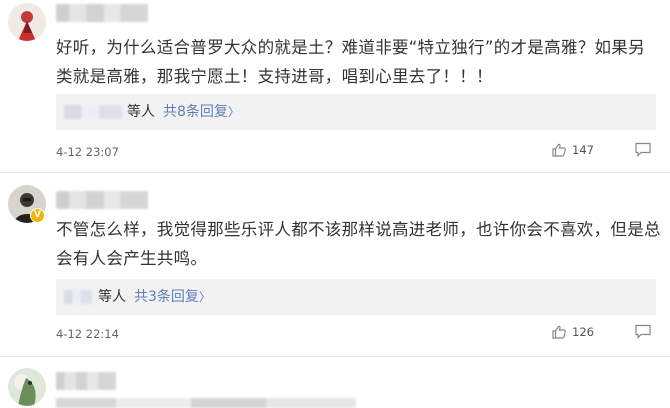 The image size is (670, 408). What do you see at coordinates (356, 332) in the screenshot?
I see `comment-meta: 4-12 22:14 126` at bounding box center [356, 332].